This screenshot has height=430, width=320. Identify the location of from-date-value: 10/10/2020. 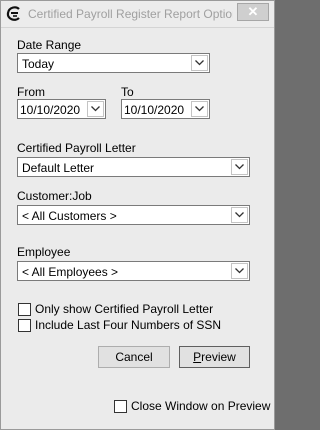
(50, 110).